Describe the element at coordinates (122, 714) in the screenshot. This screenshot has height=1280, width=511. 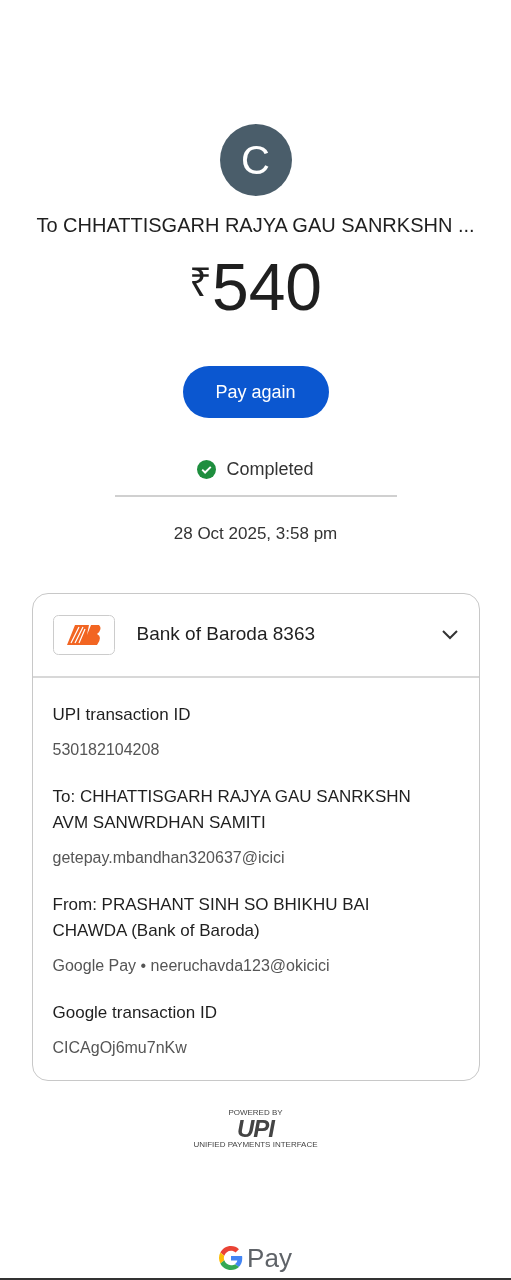
I see `detail-label: UPI transaction ID` at that location.